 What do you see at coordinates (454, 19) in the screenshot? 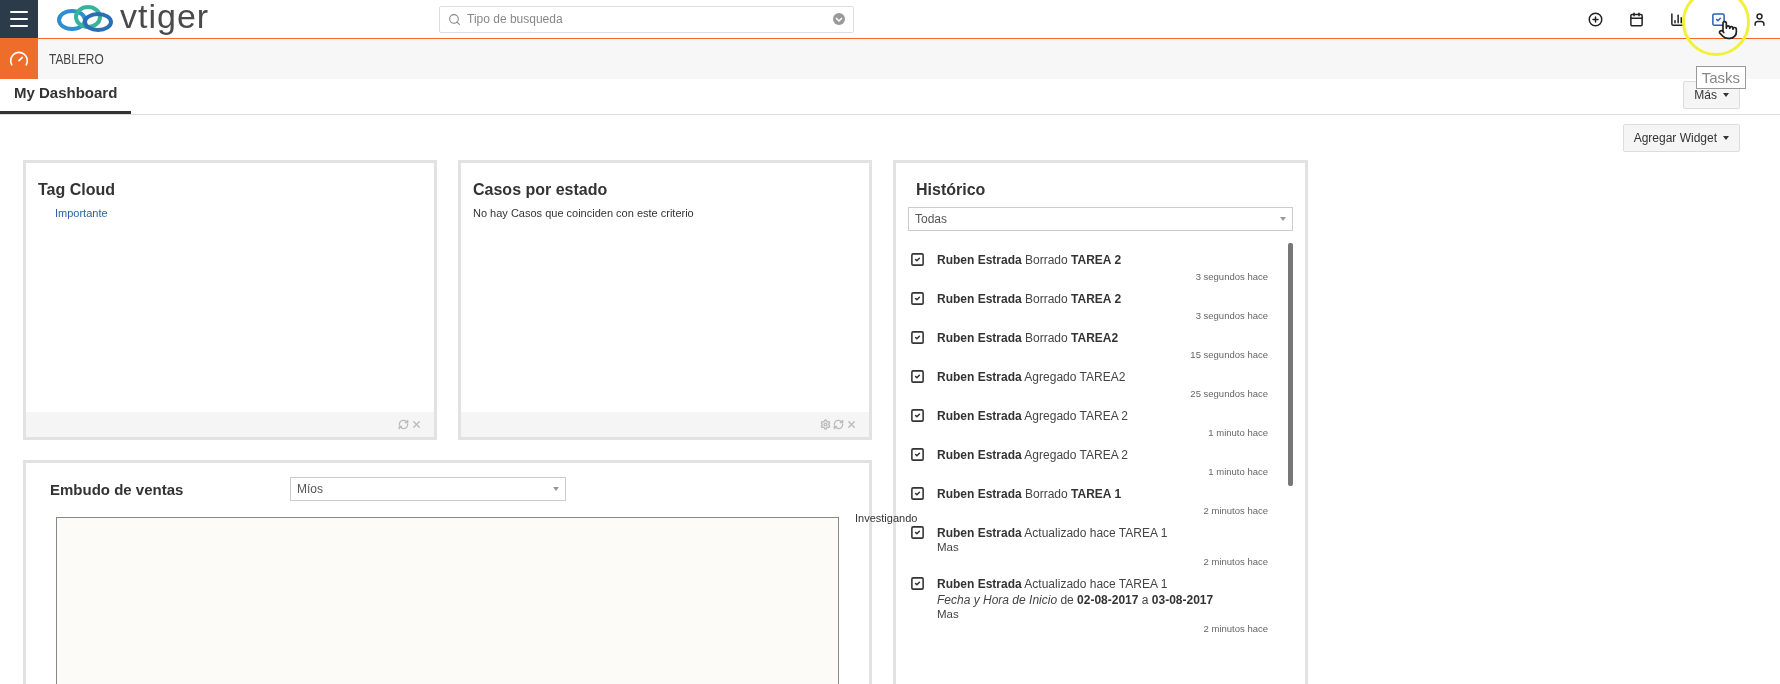
I see `search-icon` at bounding box center [454, 19].